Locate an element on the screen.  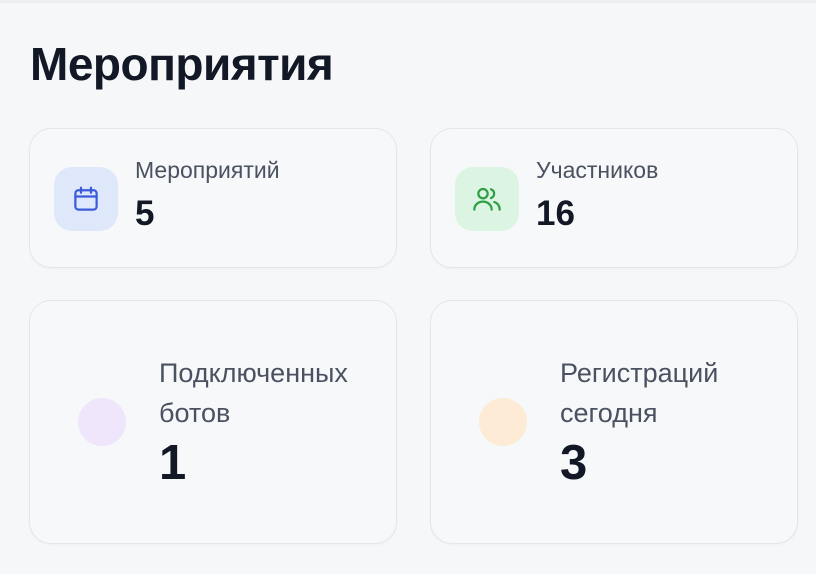
stat-card-participants: Участников 16 is located at coordinates (614, 198).